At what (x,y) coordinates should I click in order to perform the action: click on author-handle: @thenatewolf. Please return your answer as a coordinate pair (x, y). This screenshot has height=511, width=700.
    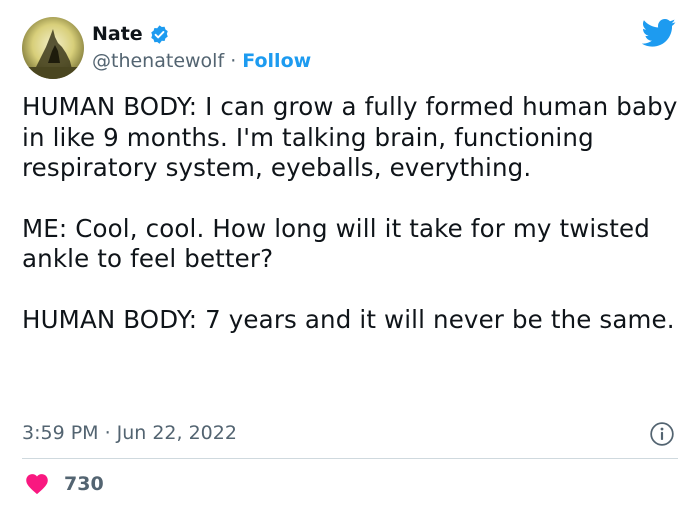
    Looking at the image, I should click on (158, 61).